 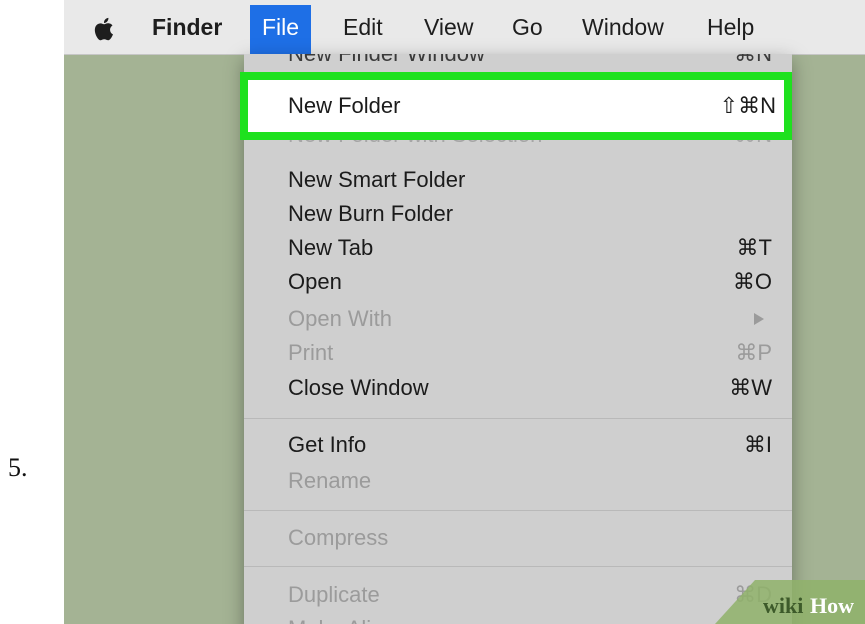 I want to click on menu-item-new-folder: New Folder ⇧⌘N, so click(x=516, y=106).